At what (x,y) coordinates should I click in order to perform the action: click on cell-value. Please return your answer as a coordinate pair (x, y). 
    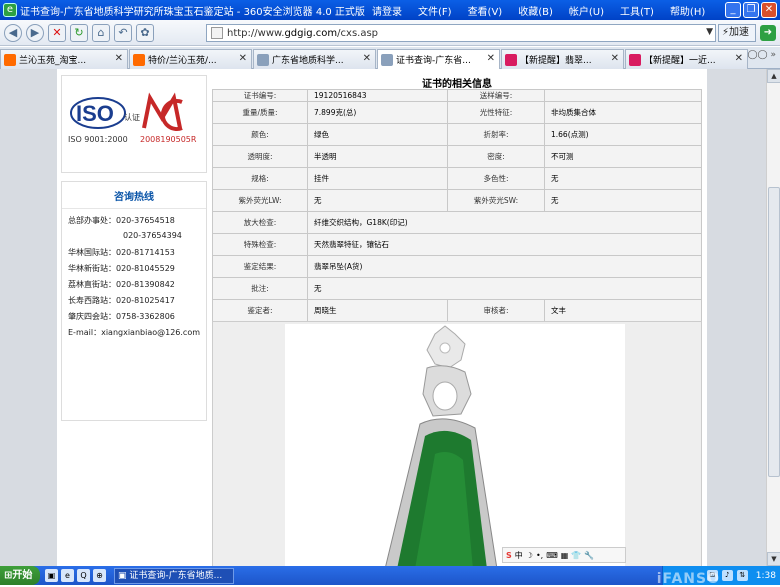
    Looking at the image, I should click on (623, 95).